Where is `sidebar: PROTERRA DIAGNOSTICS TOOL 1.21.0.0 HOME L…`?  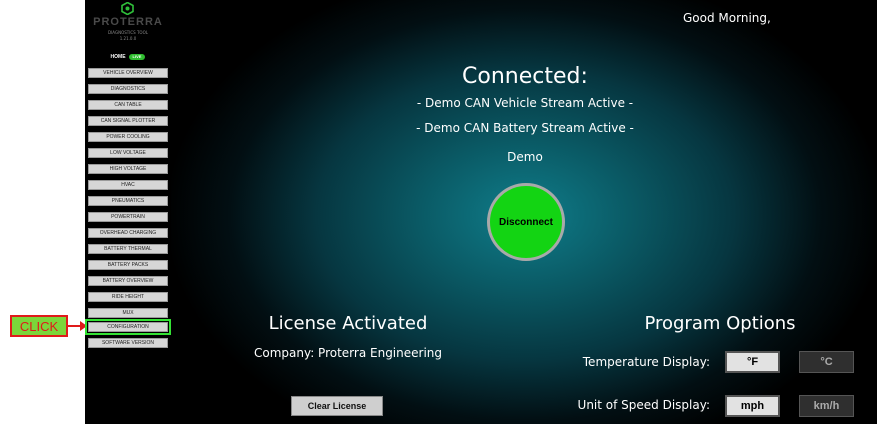 sidebar: PROTERRA DIAGNOSTICS TOOL 1.21.0.0 HOME L… is located at coordinates (128, 212).